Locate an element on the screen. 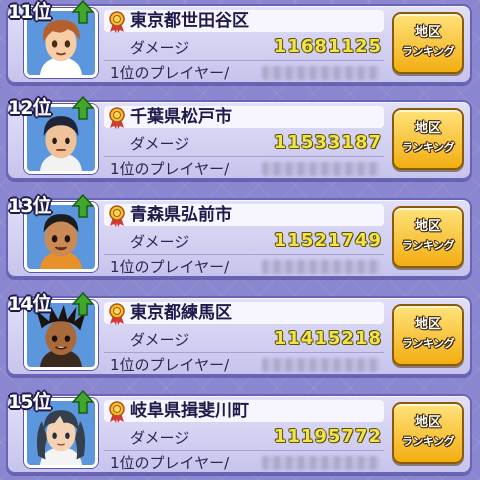 This screenshot has width=480, height=480. damage-value: 11521749 is located at coordinates (327, 240).